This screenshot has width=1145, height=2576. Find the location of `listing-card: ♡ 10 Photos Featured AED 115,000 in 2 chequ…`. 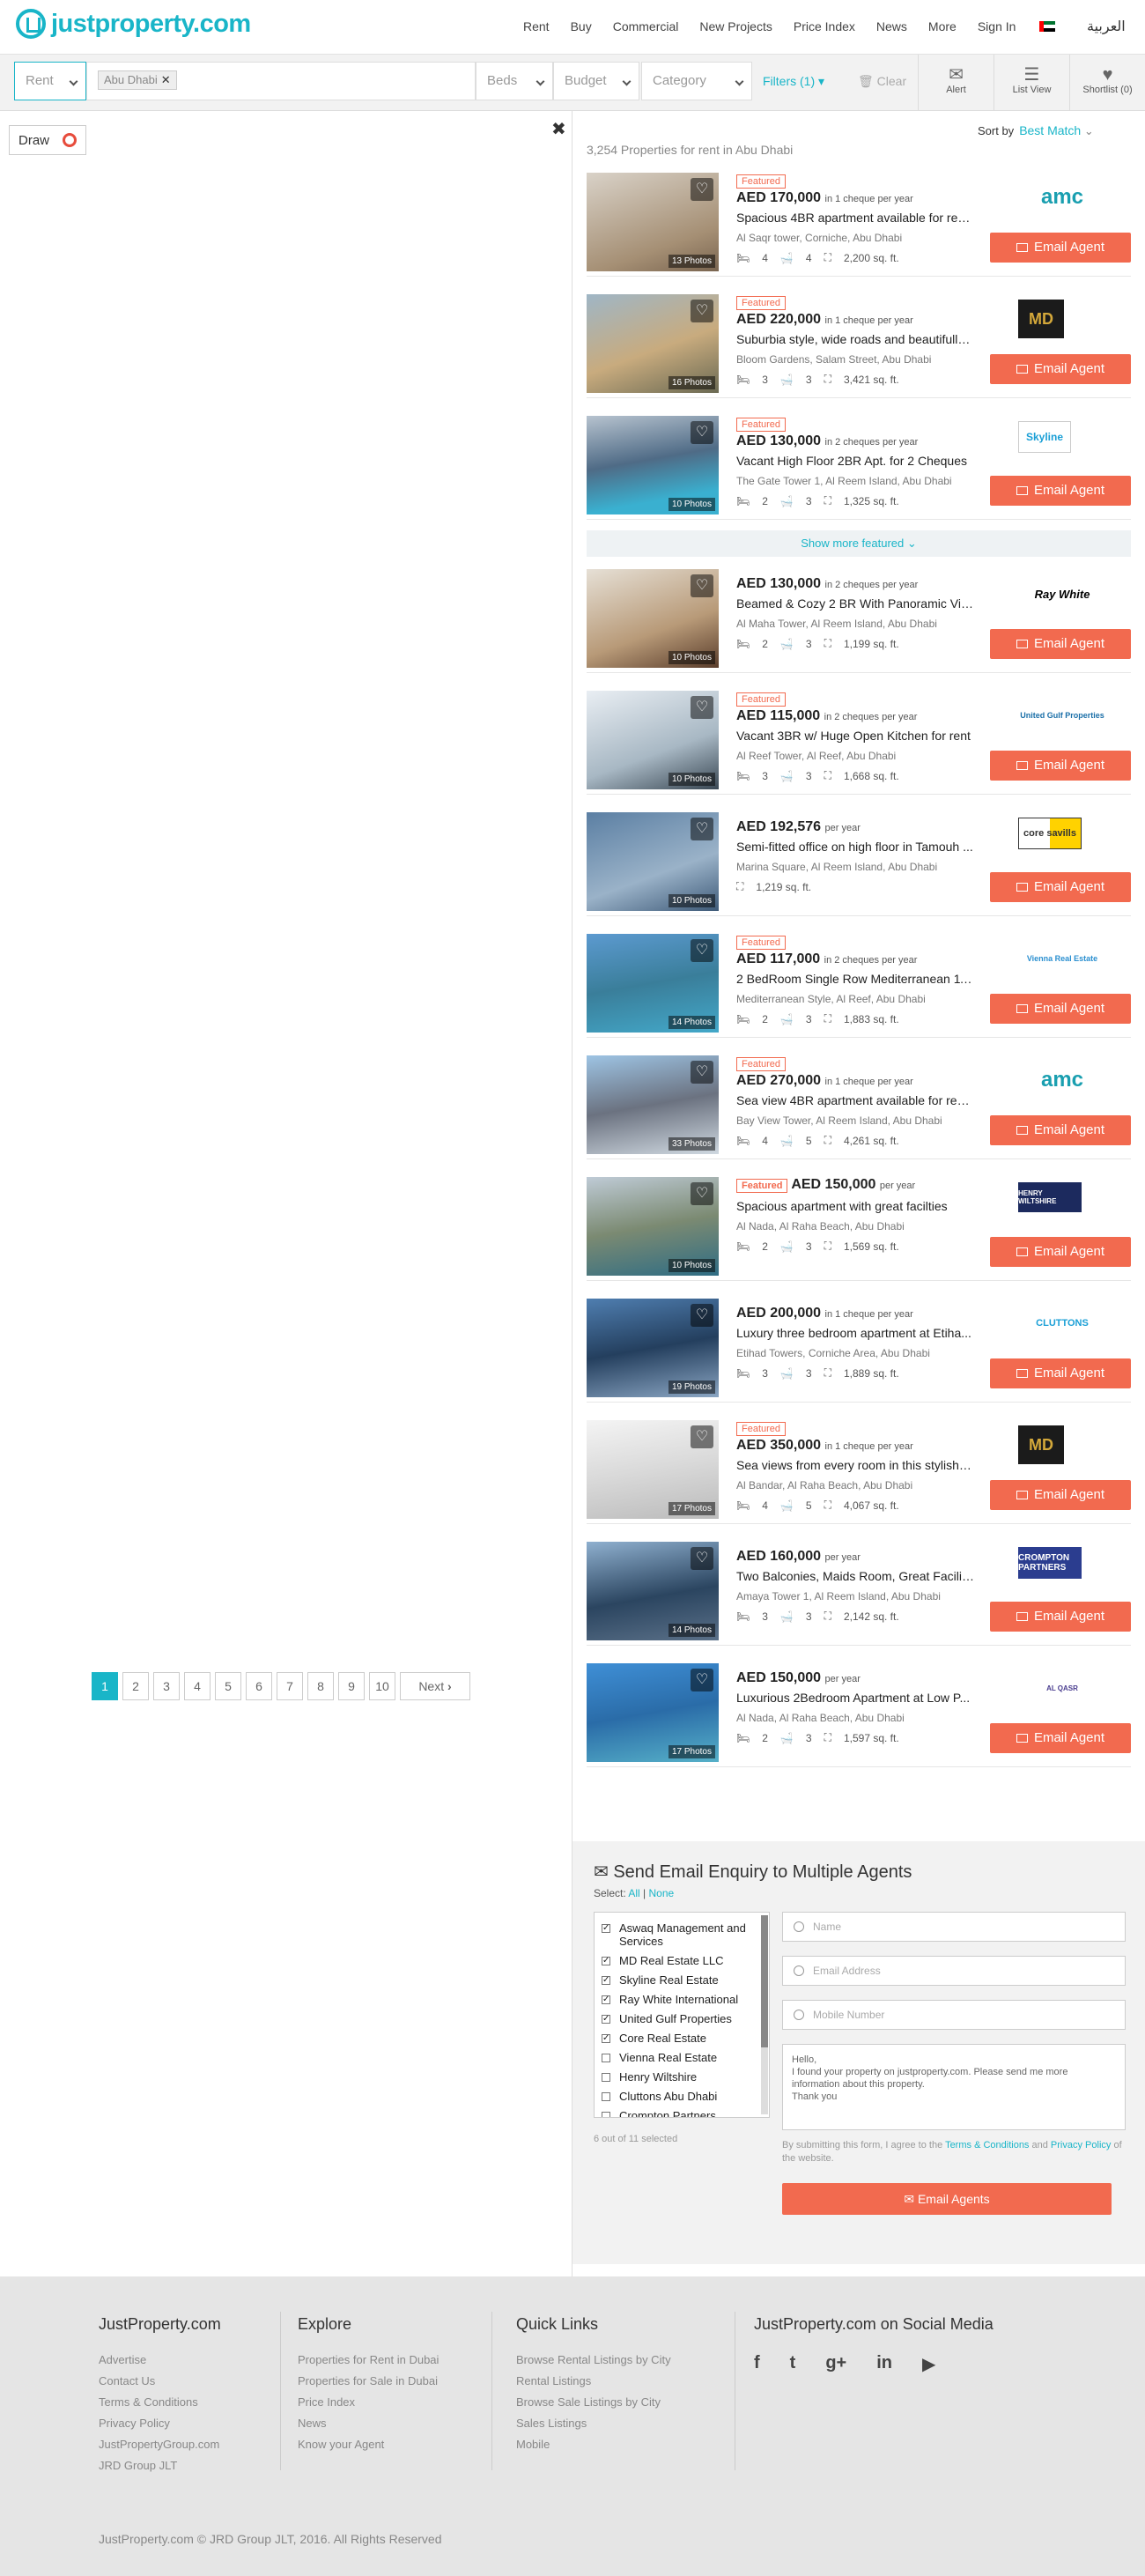

listing-card: ♡ 10 Photos Featured AED 115,000 in 2 chequ… is located at coordinates (859, 739).